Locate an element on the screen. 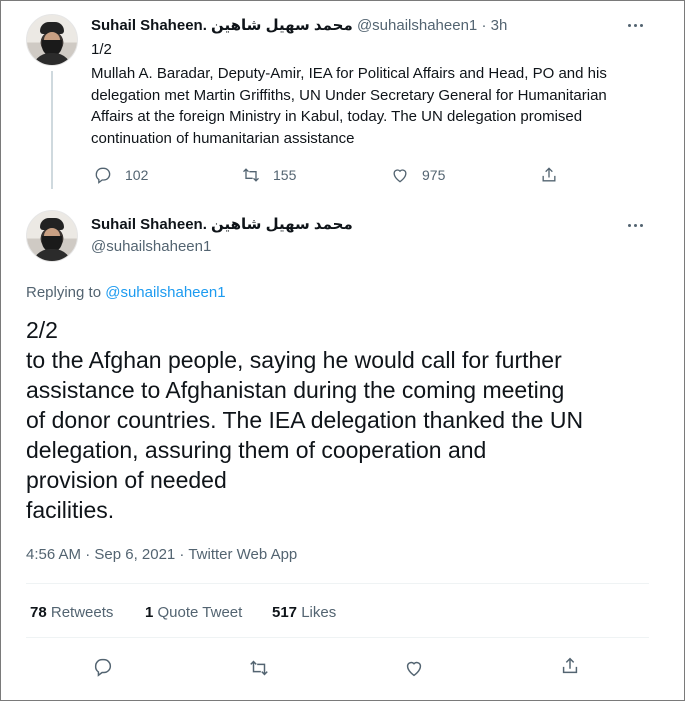 The width and height of the screenshot is (685, 701). like-count: 975 is located at coordinates (434, 175).